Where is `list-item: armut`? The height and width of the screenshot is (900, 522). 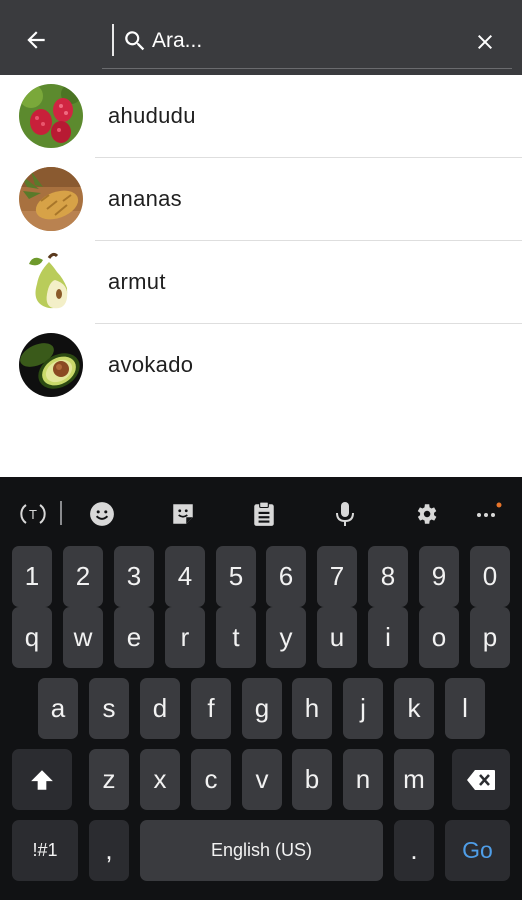
list-item: armut is located at coordinates (261, 282).